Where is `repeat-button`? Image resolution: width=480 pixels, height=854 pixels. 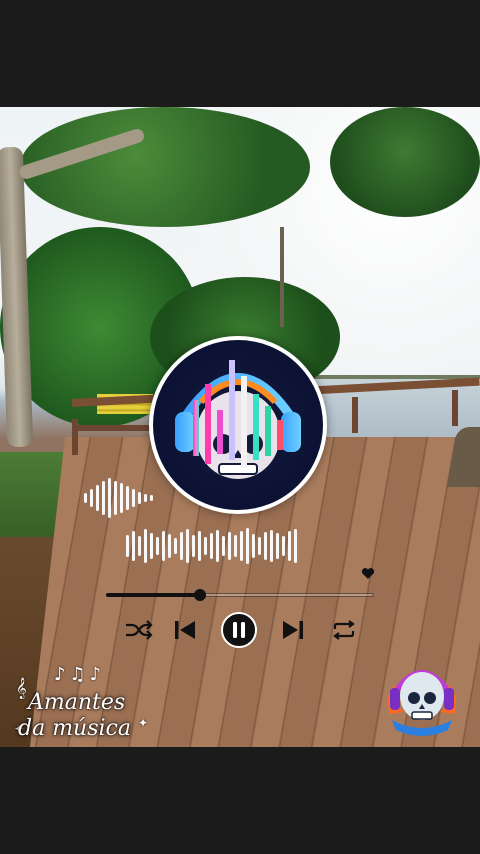 repeat-button is located at coordinates (344, 630).